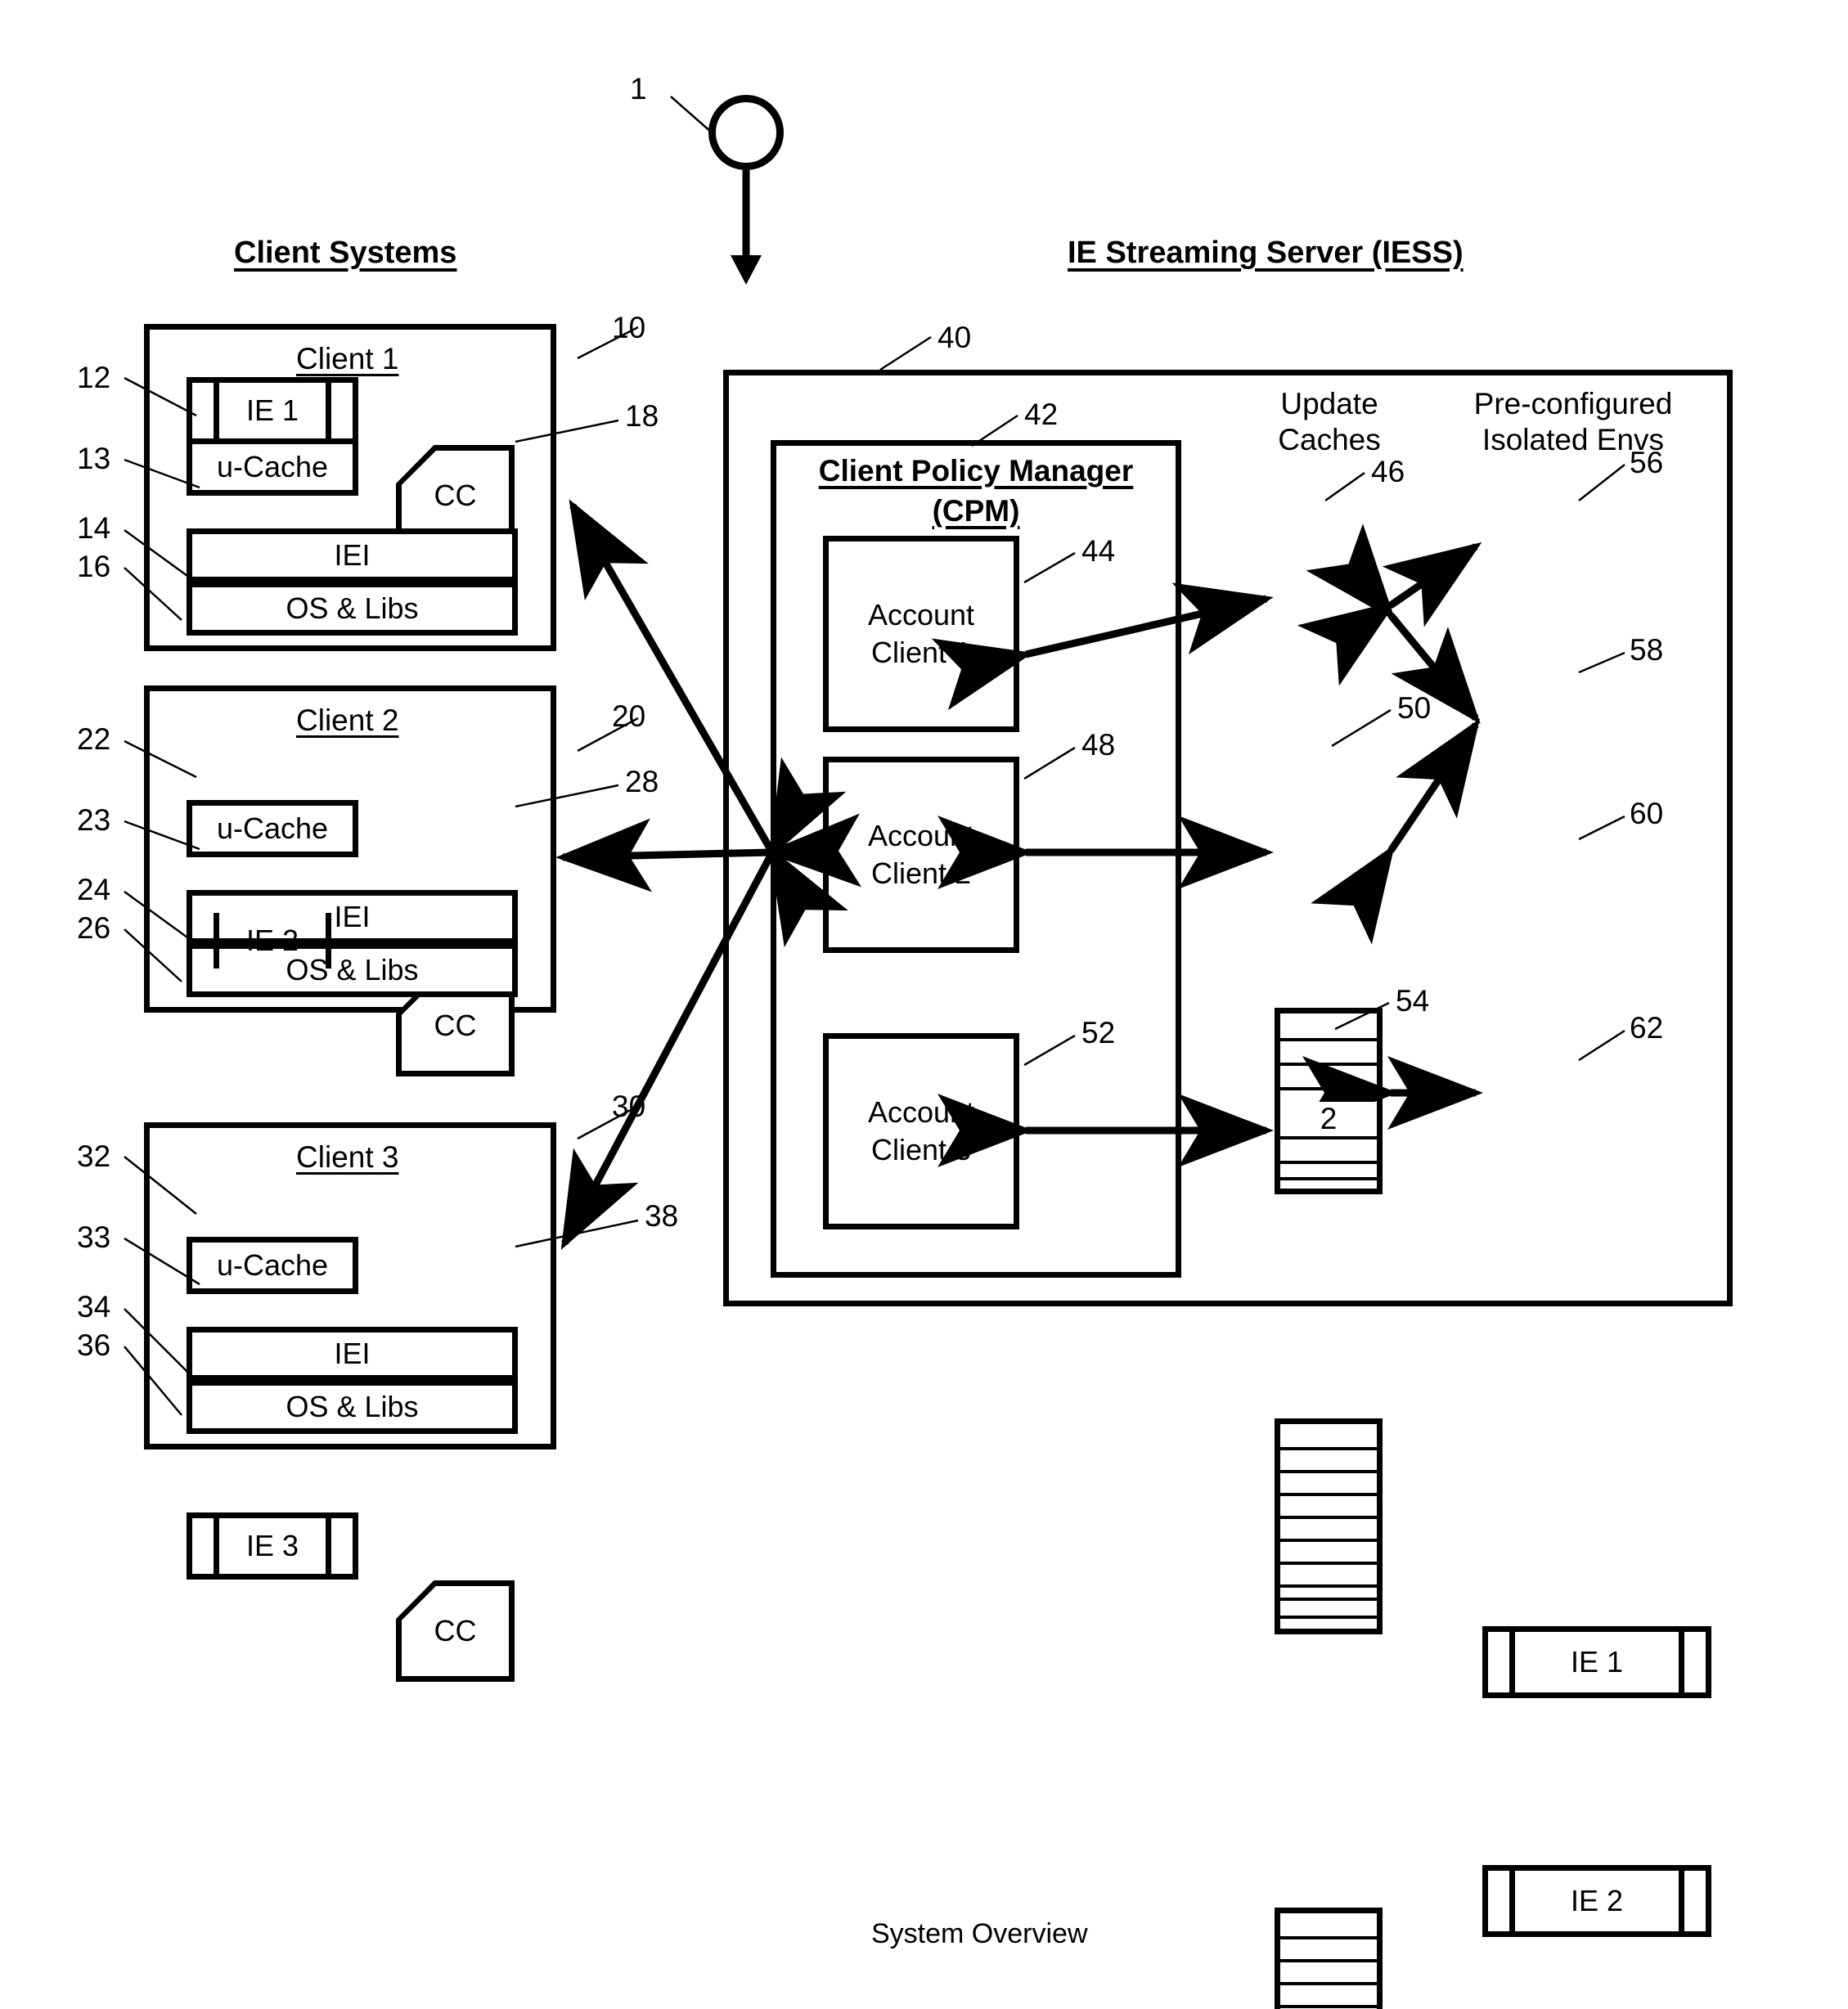 This screenshot has height=2009, width=1848. What do you see at coordinates (94, 1345) in the screenshot?
I see `ref-label-36: 36` at bounding box center [94, 1345].